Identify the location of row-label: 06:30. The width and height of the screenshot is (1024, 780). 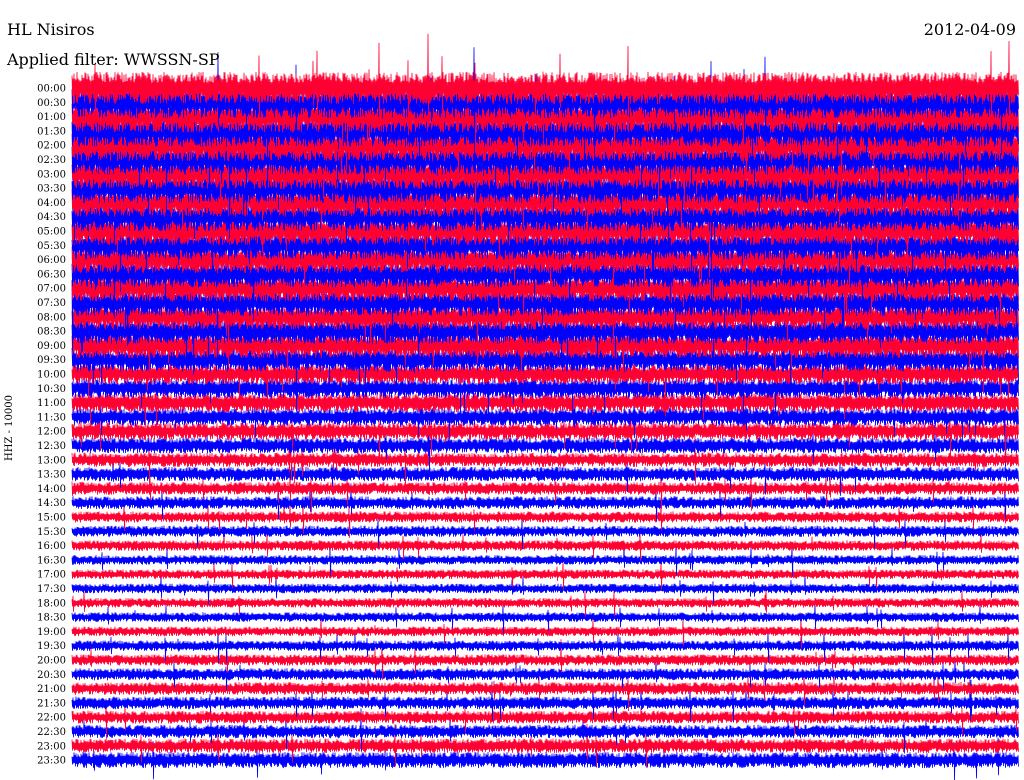
(51, 274).